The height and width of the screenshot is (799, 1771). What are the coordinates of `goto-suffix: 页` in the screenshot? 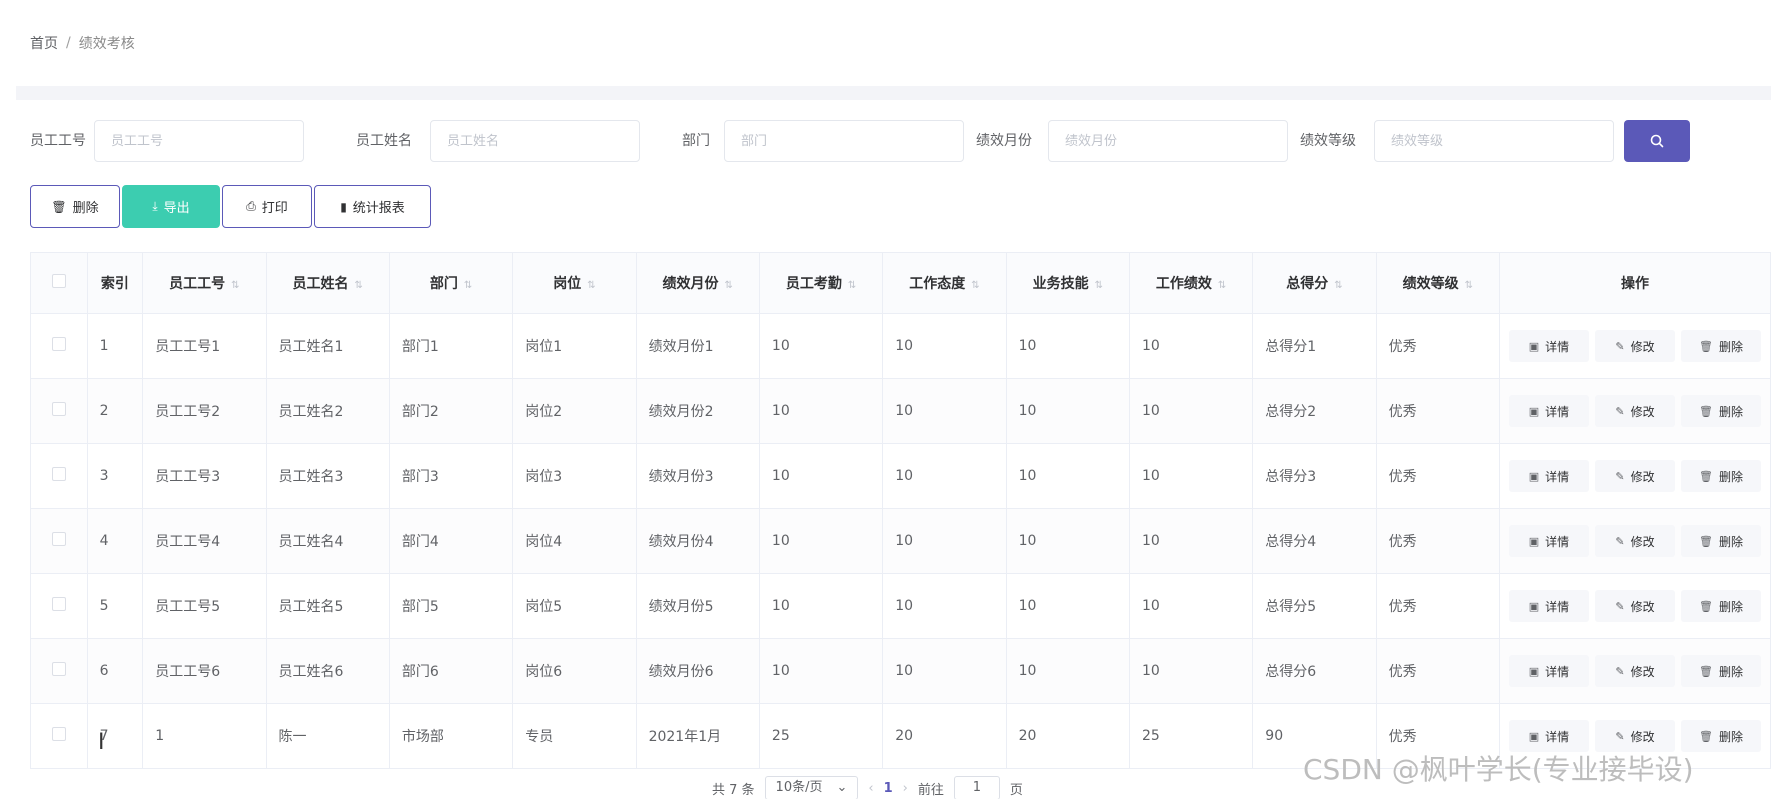 It's located at (1016, 790).